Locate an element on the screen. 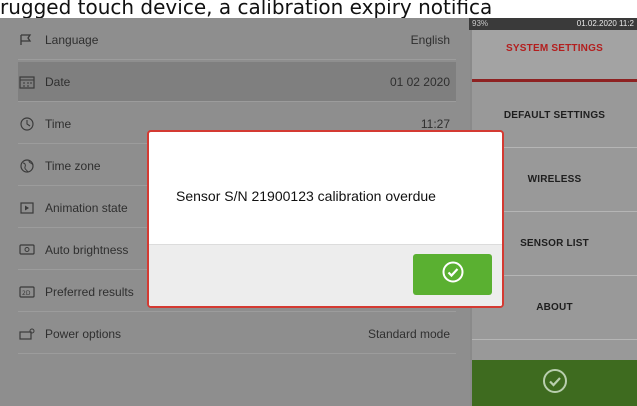 The image size is (637, 406). flag-icon is located at coordinates (27, 40).